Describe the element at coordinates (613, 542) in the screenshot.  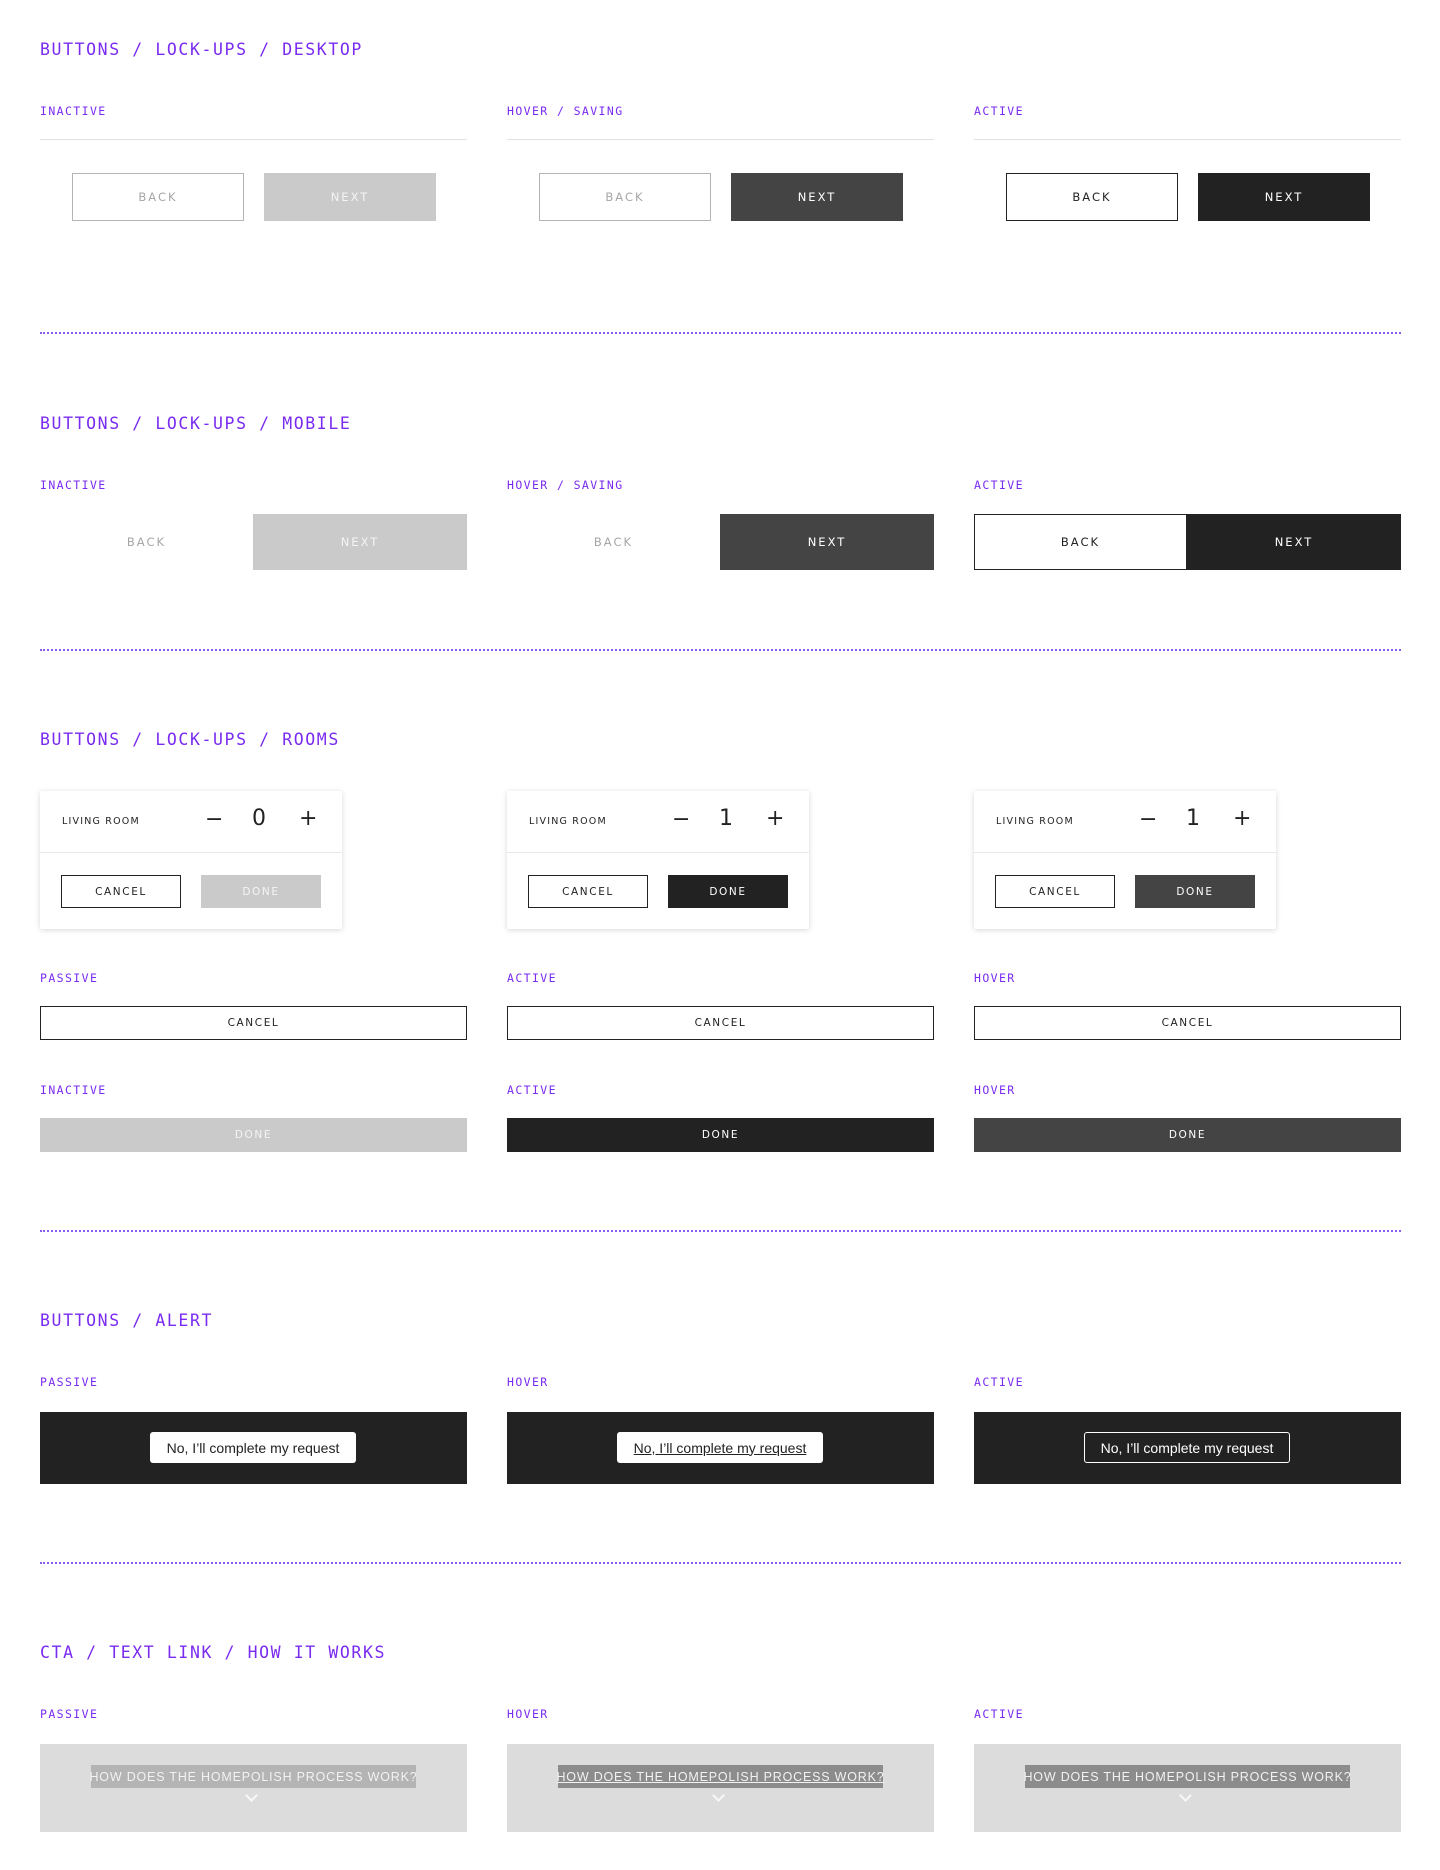
I see `back-button-mobile-hover: BACK` at that location.